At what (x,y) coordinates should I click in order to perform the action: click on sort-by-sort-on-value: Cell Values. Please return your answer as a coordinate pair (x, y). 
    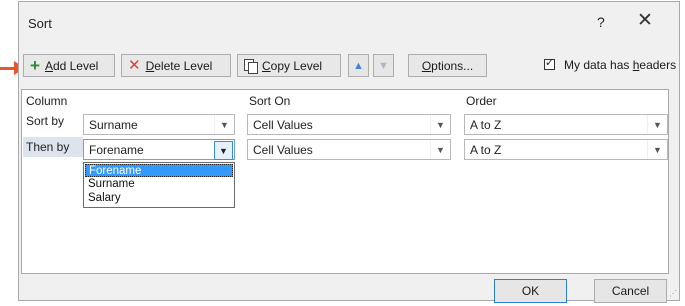
    Looking at the image, I should click on (283, 125).